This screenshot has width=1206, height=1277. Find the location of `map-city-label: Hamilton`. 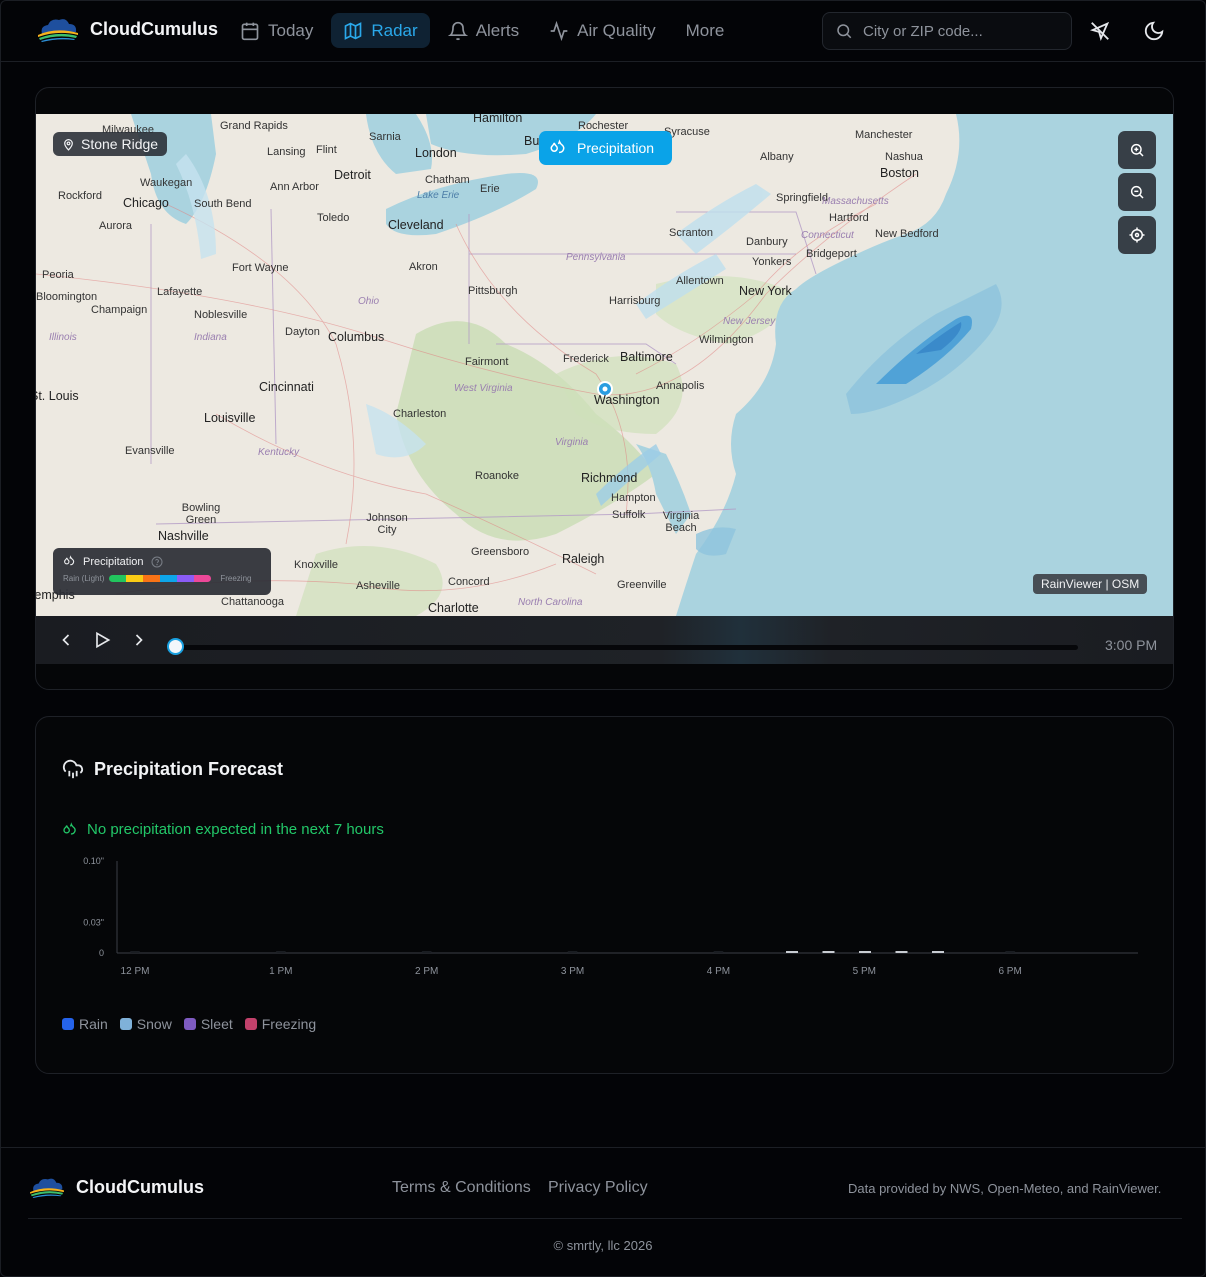

map-city-label: Hamilton is located at coordinates (498, 119).